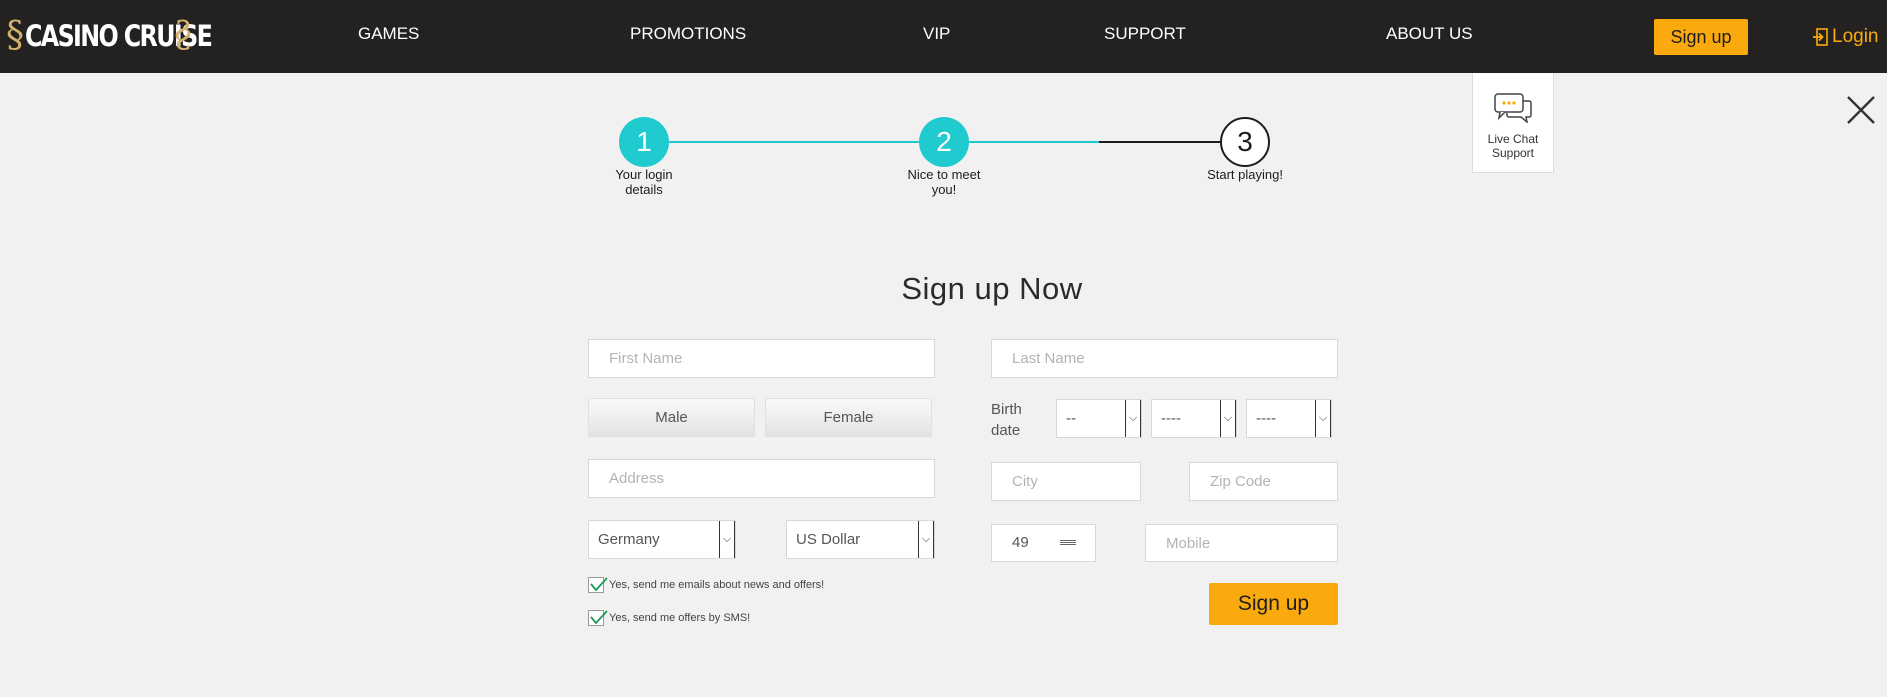  I want to click on nav-support: SUPPORT, so click(1145, 34).